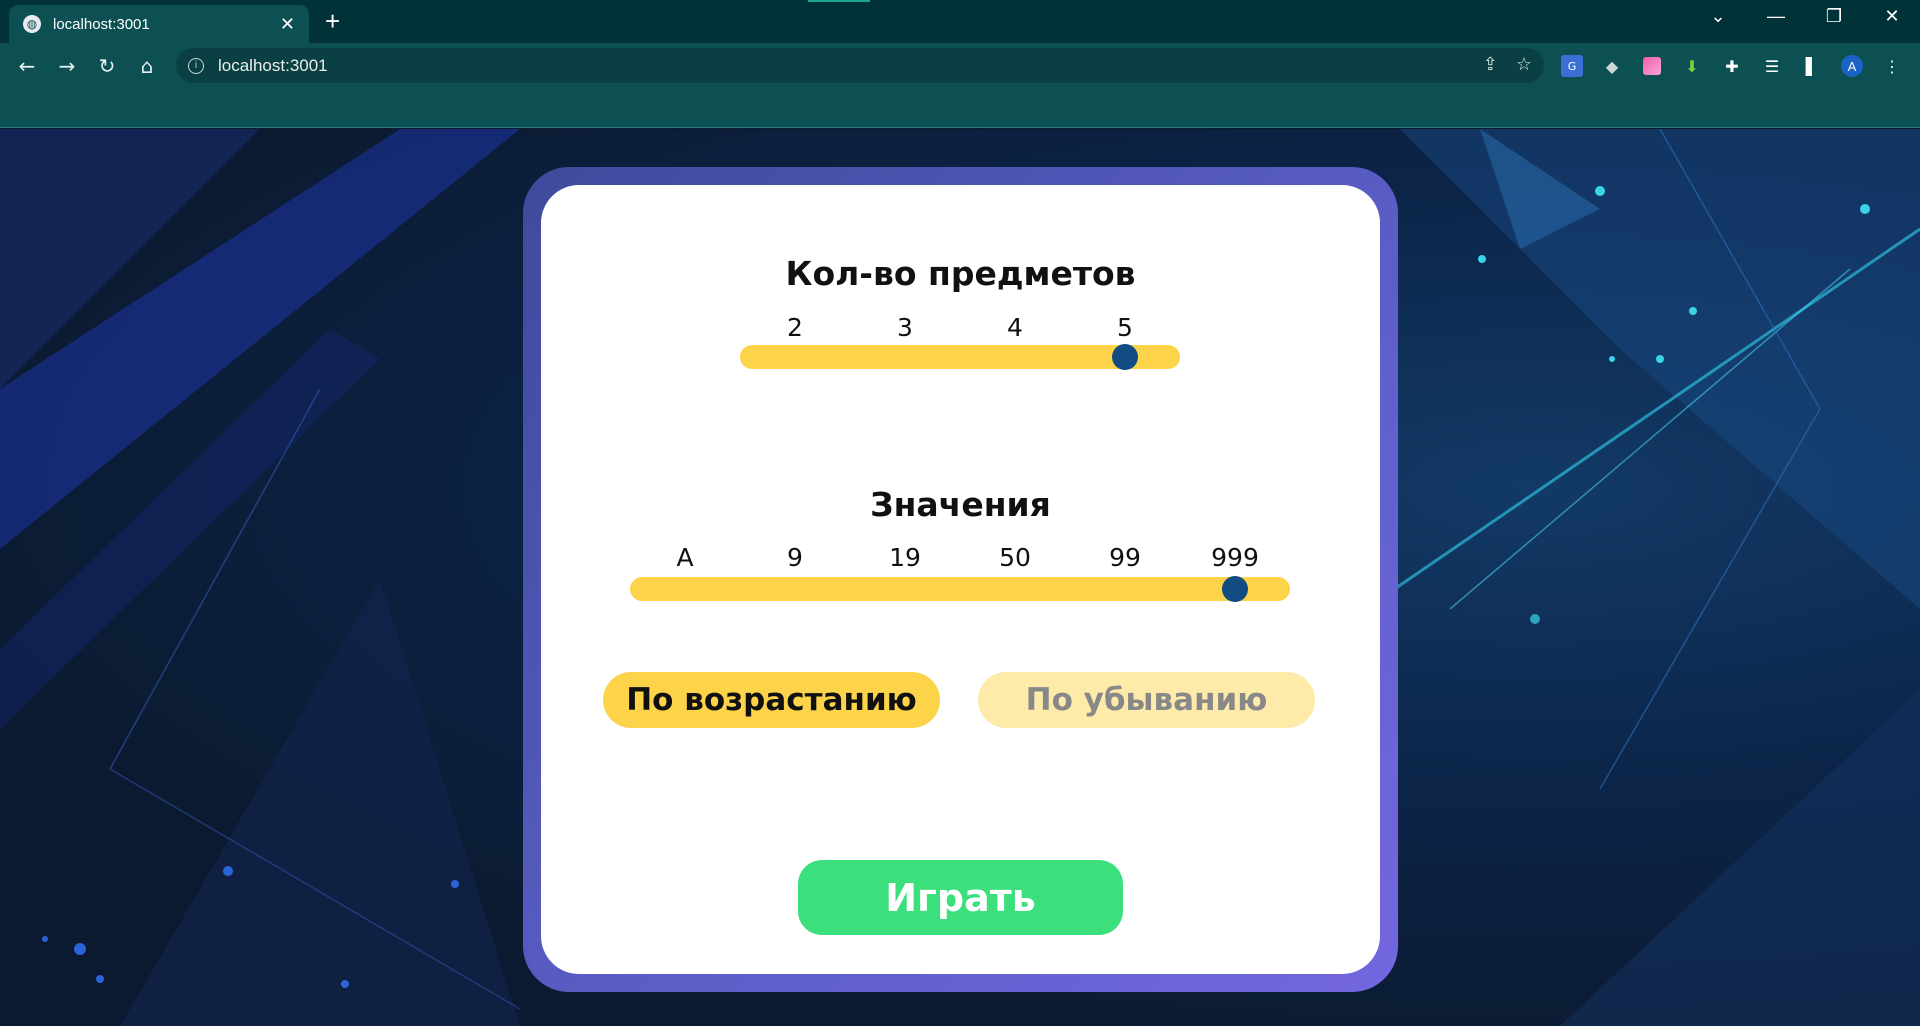 Image resolution: width=1920 pixels, height=1026 pixels. What do you see at coordinates (1852, 66) in the screenshot?
I see `profile-avatar: A` at bounding box center [1852, 66].